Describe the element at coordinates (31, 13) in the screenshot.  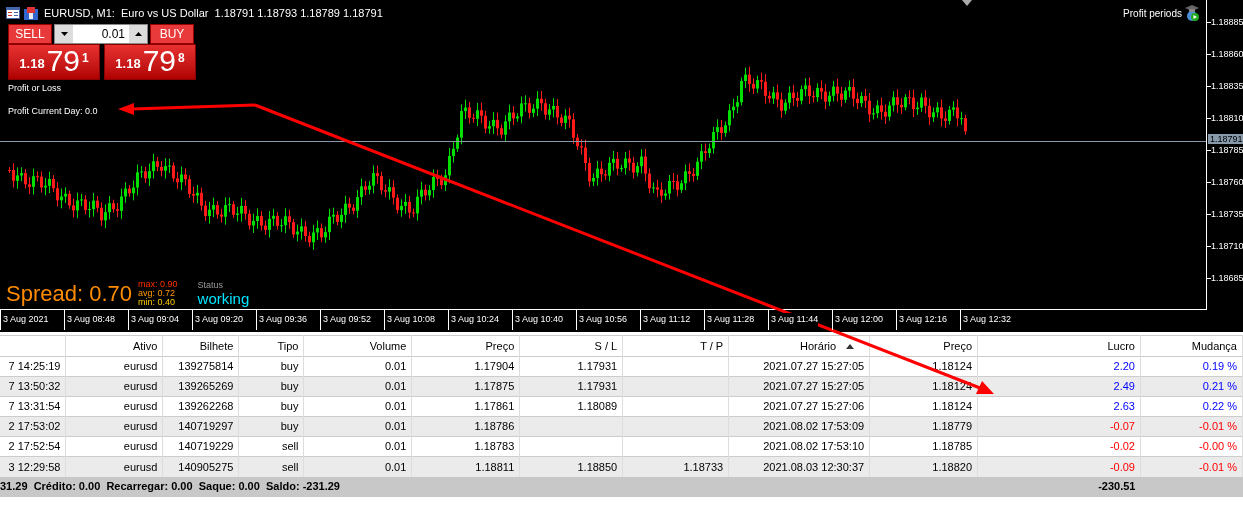
I see `toolbox-icon` at that location.